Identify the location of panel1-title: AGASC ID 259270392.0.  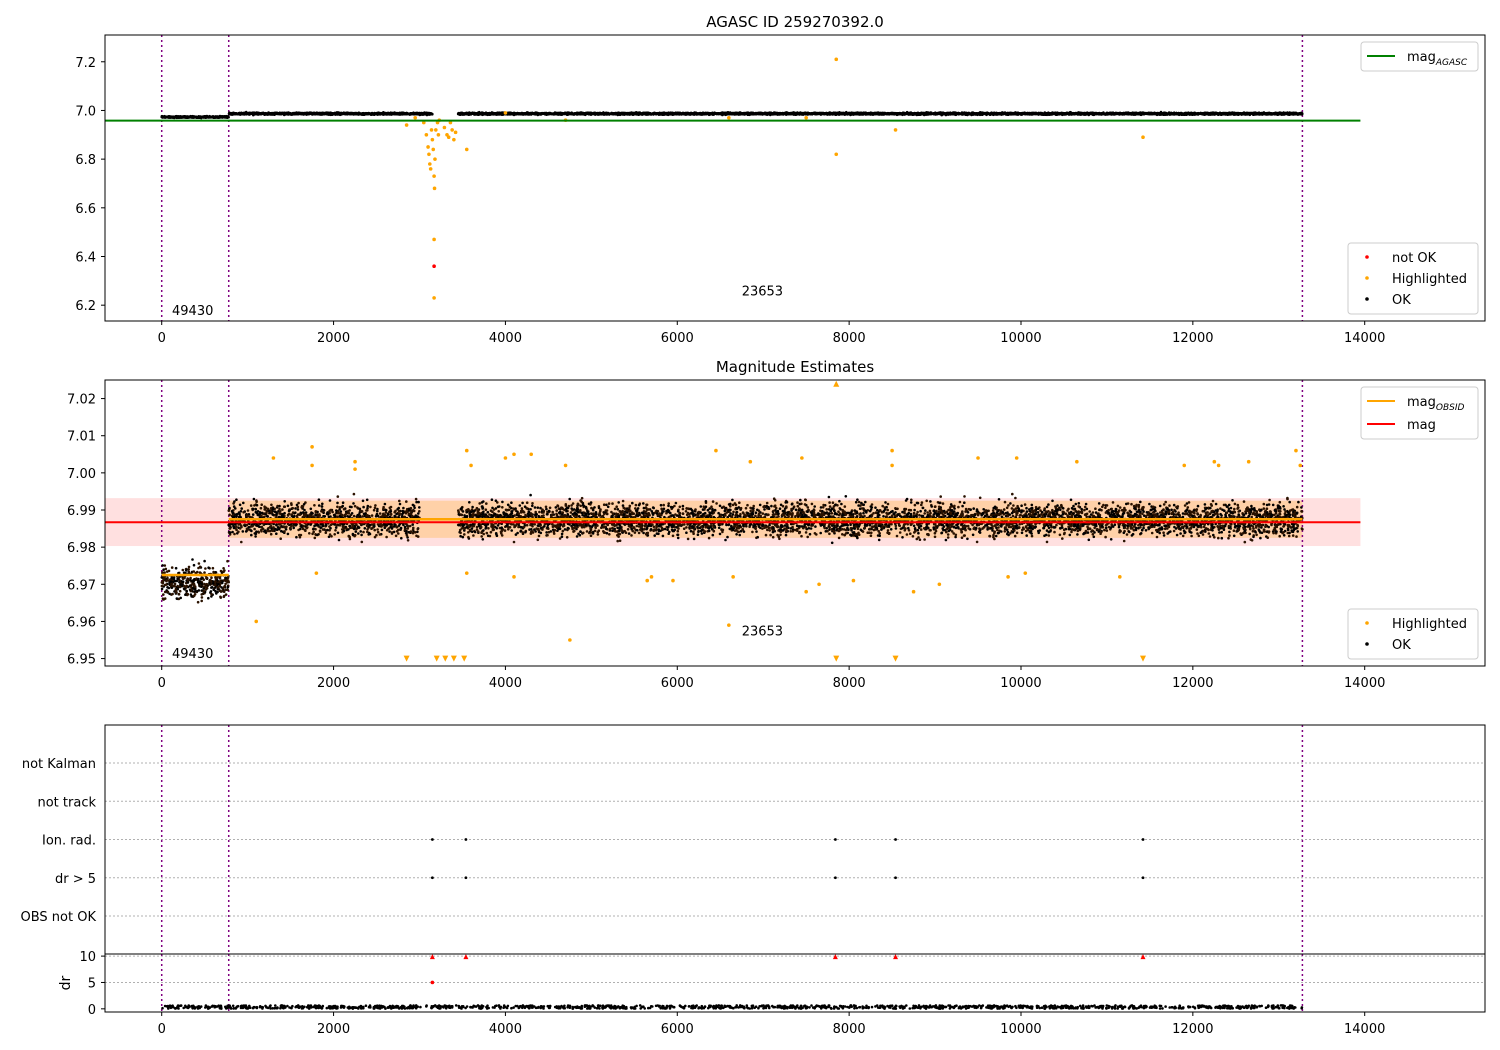
(795, 22).